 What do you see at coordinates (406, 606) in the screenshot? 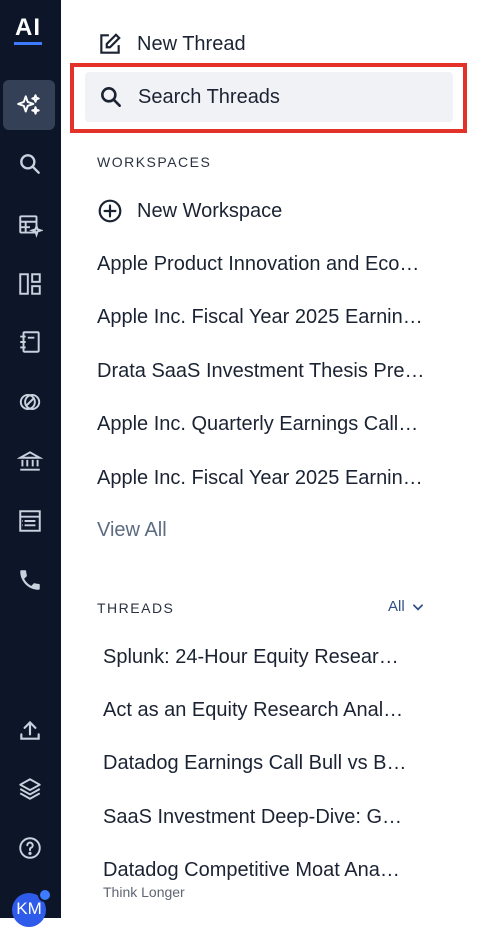
I see `threads-filter-dropdown: All` at bounding box center [406, 606].